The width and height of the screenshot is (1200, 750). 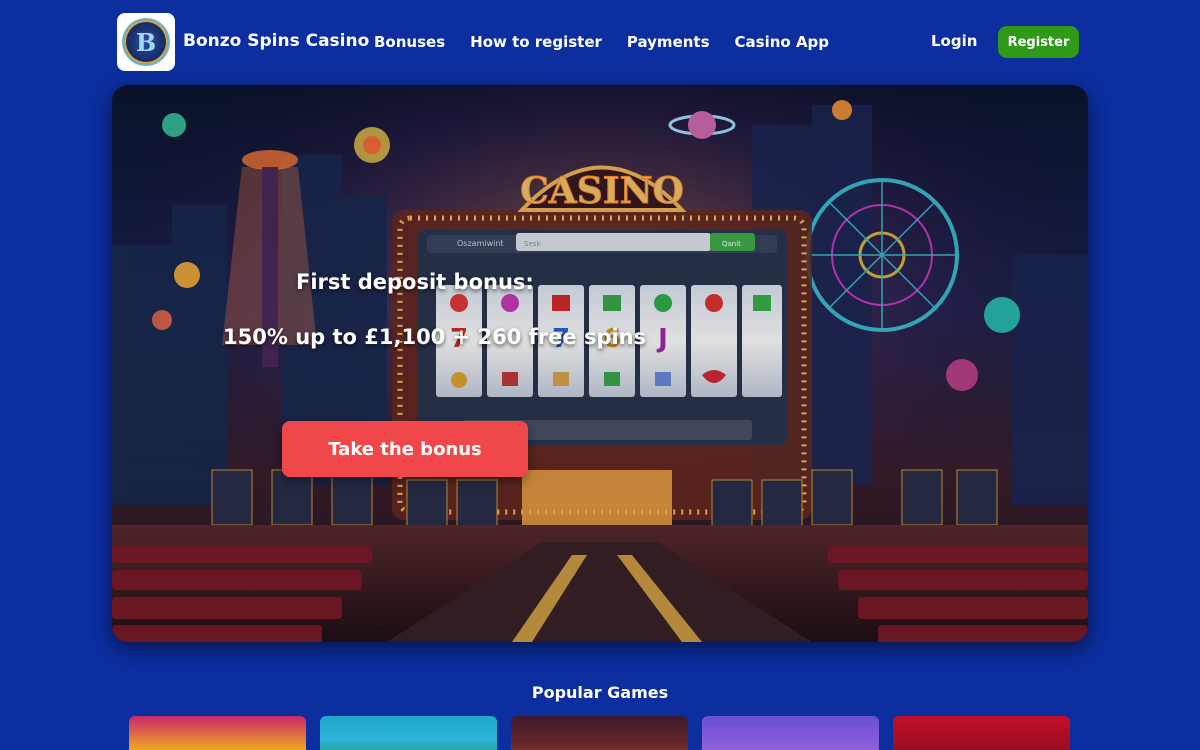 I want to click on nav-payments: Payments, so click(x=668, y=42).